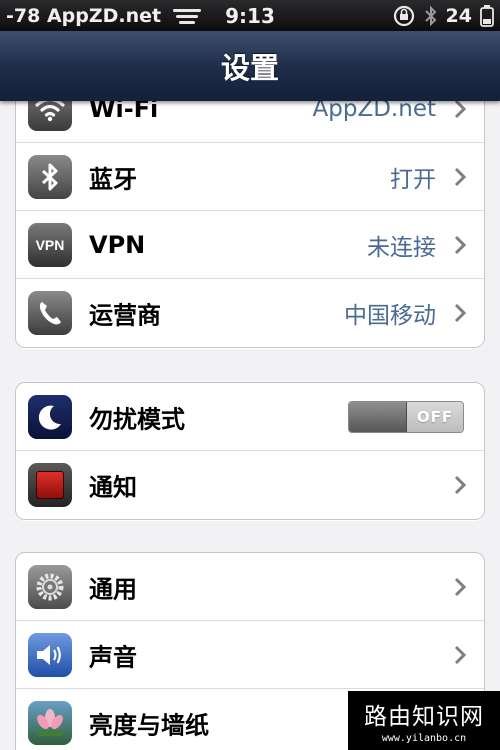 This screenshot has height=750, width=500. I want to click on settings-row-label: 蓝牙, so click(113, 179).